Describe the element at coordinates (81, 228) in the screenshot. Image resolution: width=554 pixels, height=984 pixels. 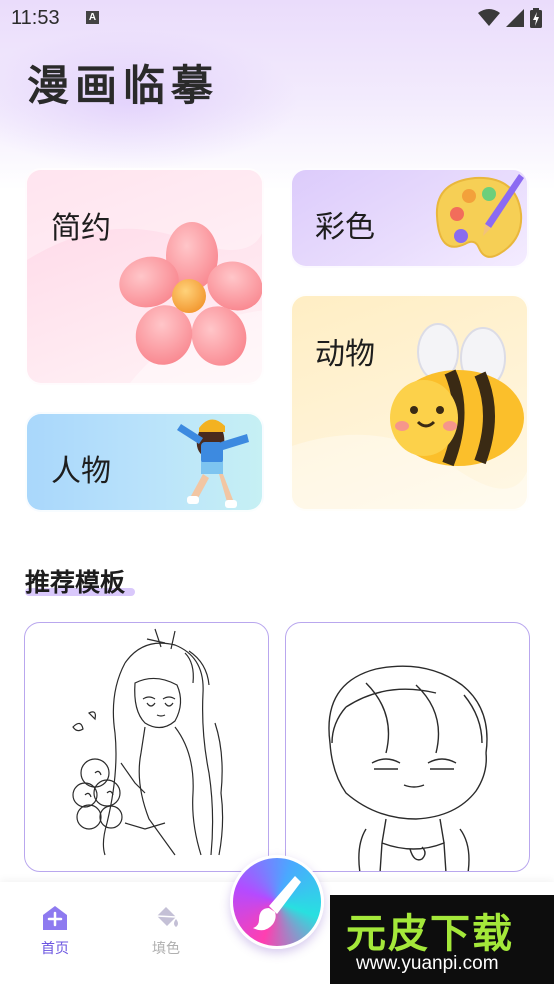
I see `category-label: 简约` at that location.